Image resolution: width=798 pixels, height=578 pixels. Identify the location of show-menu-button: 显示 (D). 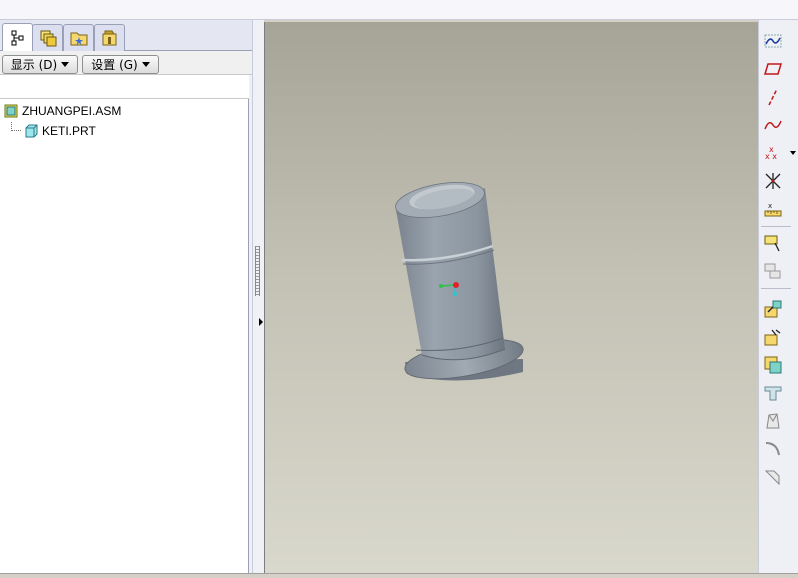
(40, 64).